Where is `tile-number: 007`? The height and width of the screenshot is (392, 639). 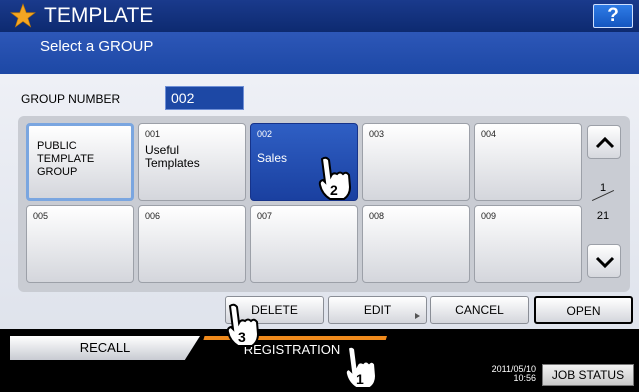 tile-number: 007 is located at coordinates (265, 216).